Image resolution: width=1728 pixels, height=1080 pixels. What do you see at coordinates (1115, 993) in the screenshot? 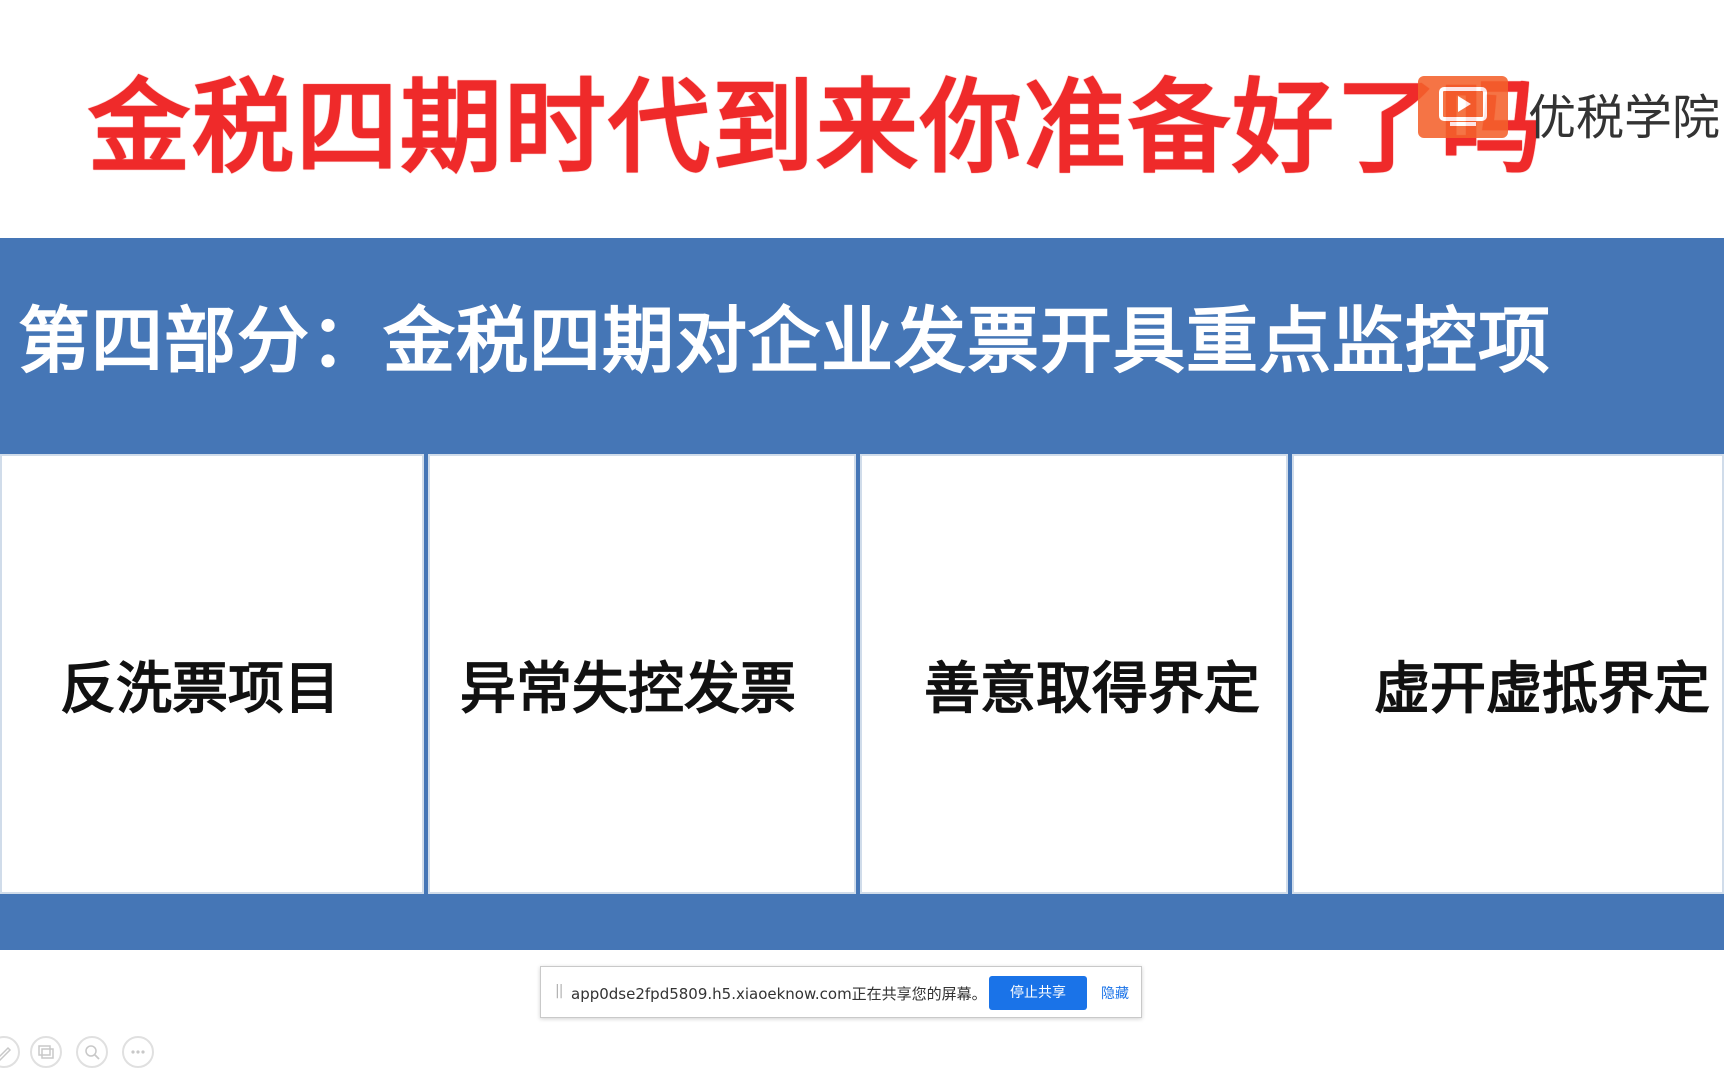
I see `hide-link: 隐藏` at bounding box center [1115, 993].